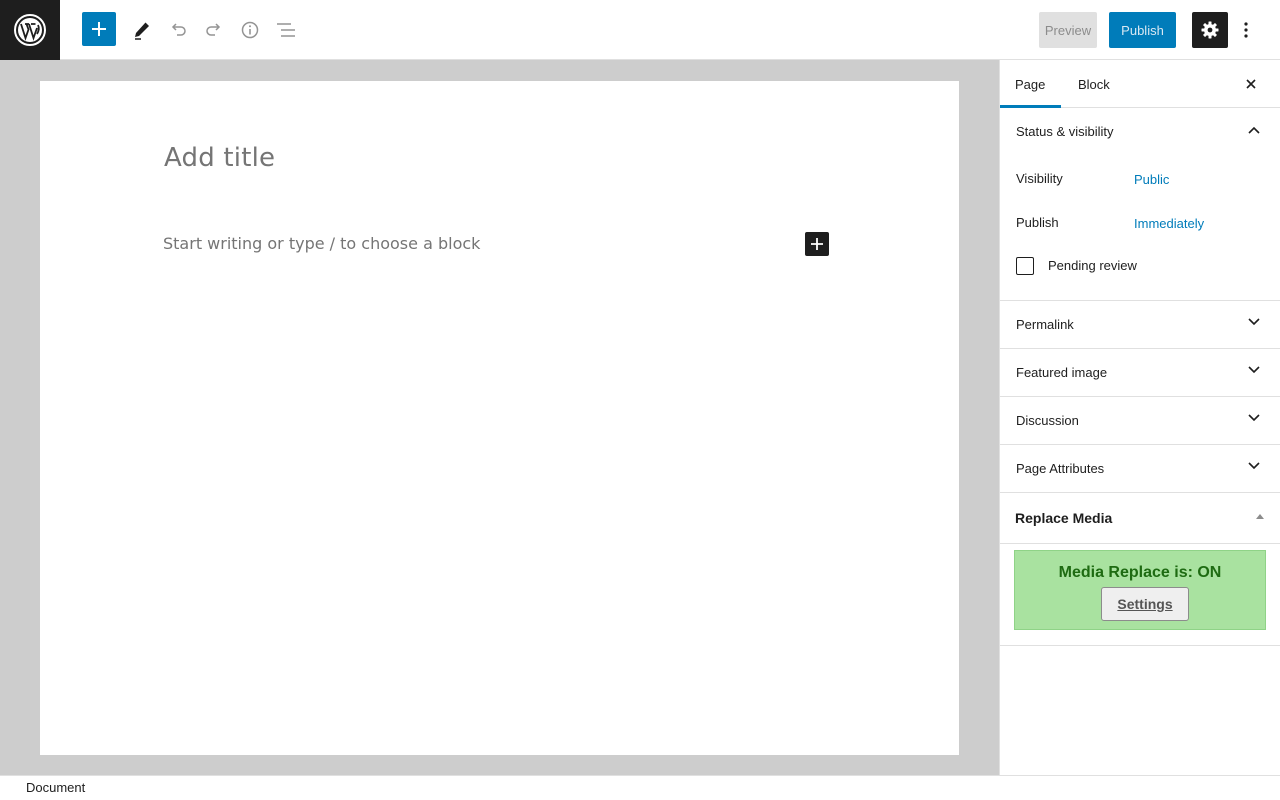 This screenshot has height=800, width=1280. What do you see at coordinates (1047, 420) in the screenshot?
I see `panel-label: Discussion` at bounding box center [1047, 420].